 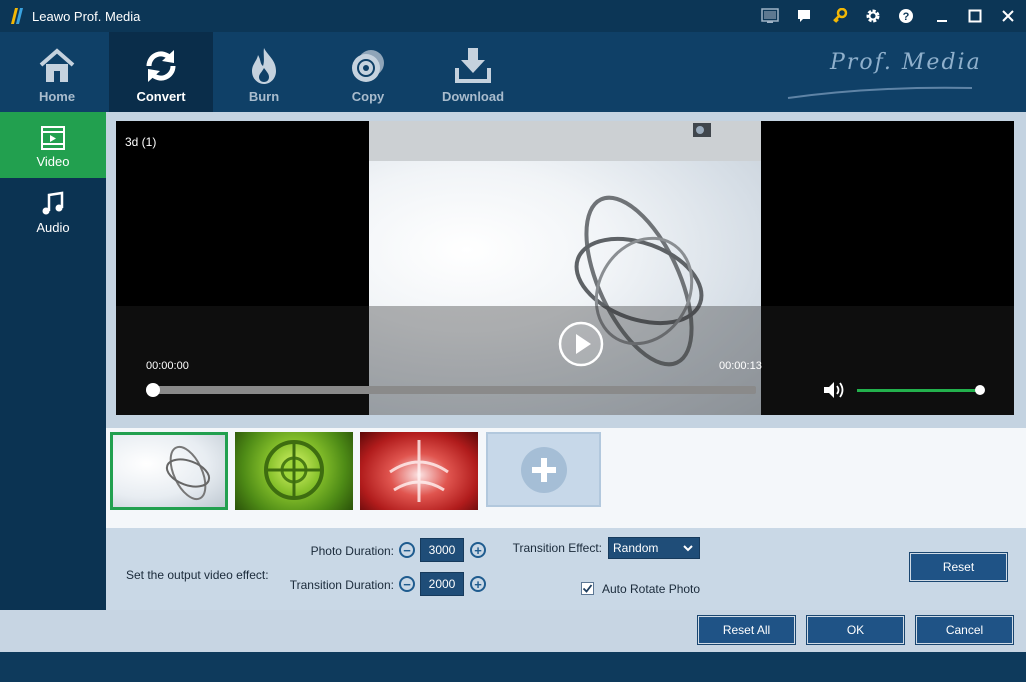 What do you see at coordinates (442, 550) in the screenshot?
I see `photo-duration-field: 3000` at bounding box center [442, 550].